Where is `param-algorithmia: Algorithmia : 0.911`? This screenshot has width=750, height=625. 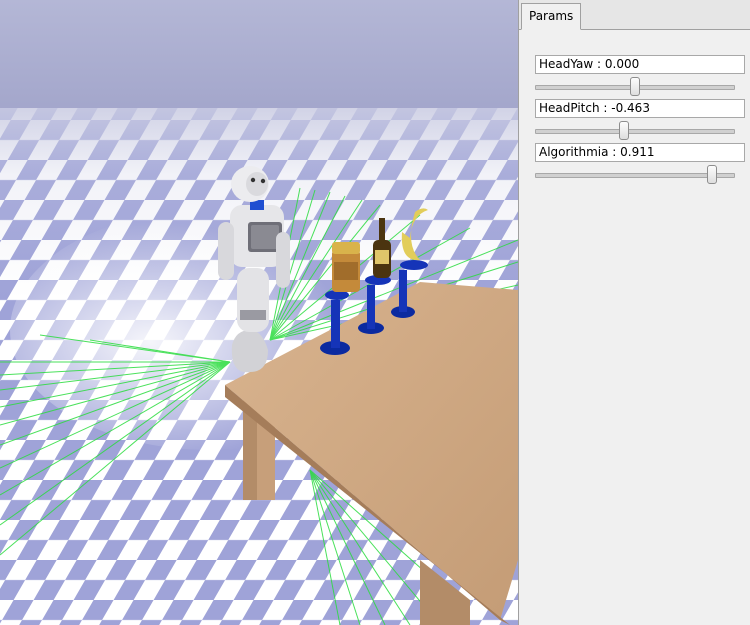 param-algorithmia: Algorithmia : 0.911 is located at coordinates (640, 164).